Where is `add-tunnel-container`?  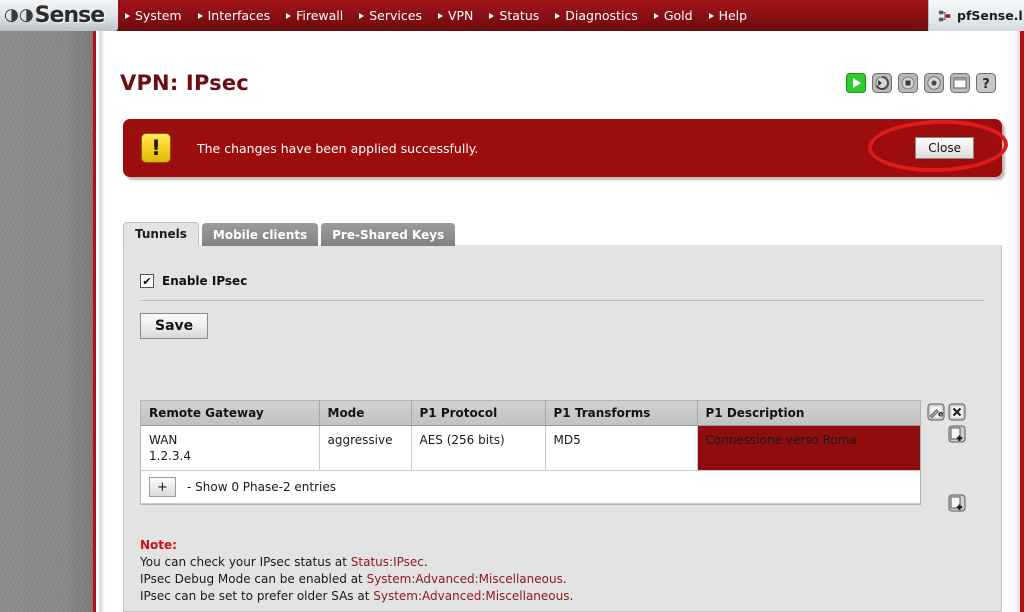
add-tunnel-container is located at coordinates (957, 503).